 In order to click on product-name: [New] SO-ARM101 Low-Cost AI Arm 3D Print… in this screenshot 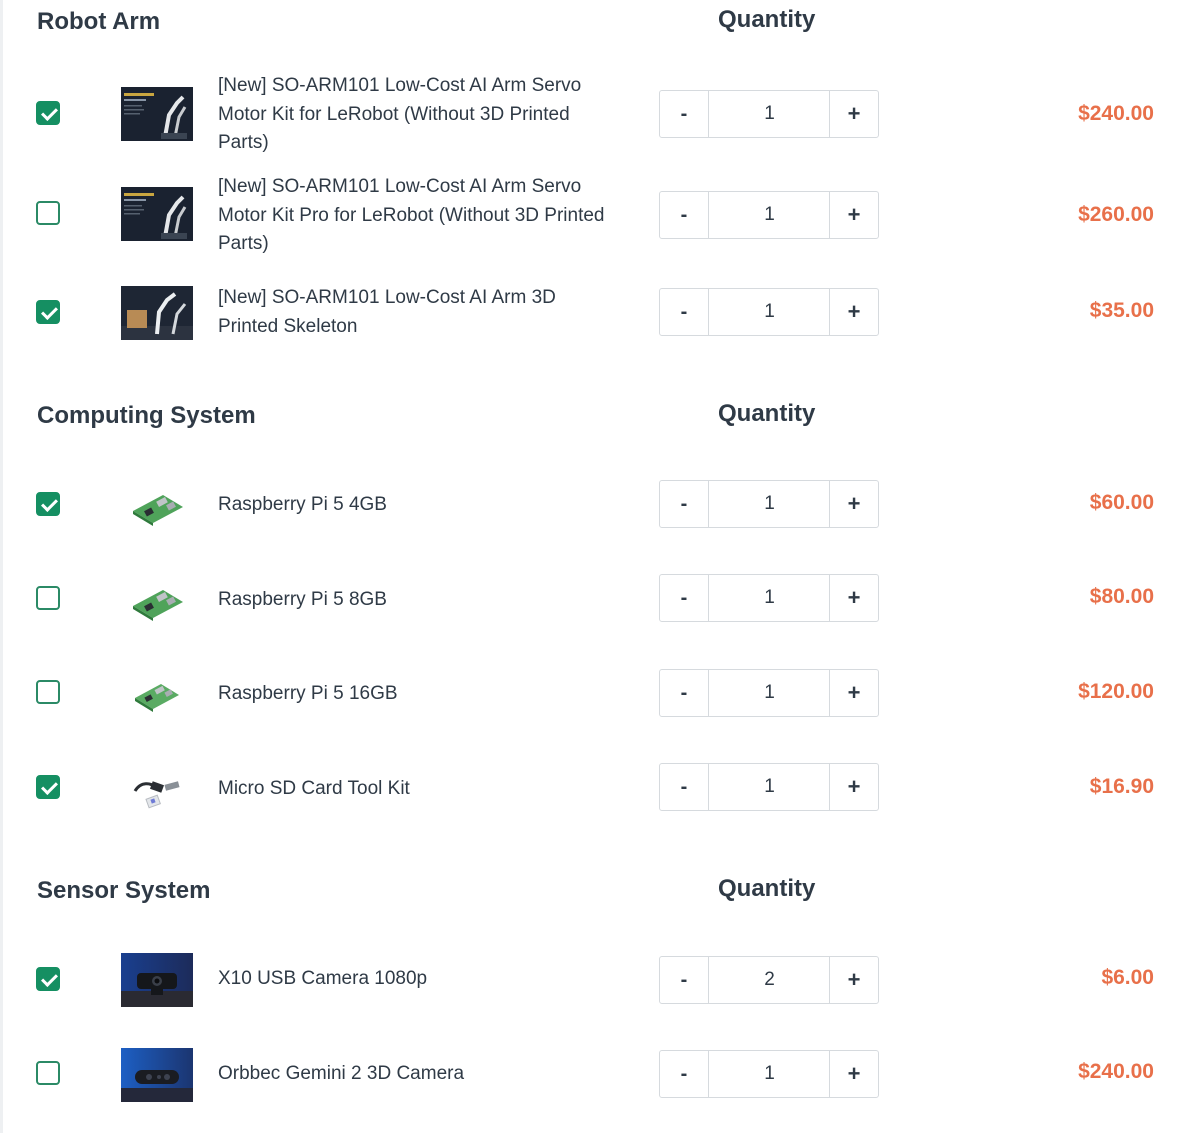, I will do `click(418, 312)`.